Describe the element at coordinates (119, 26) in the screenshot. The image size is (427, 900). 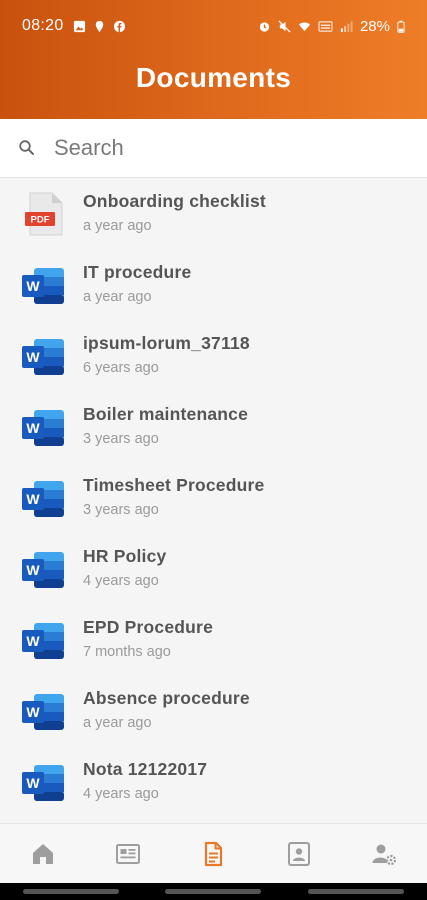
I see `facebook-icon` at that location.